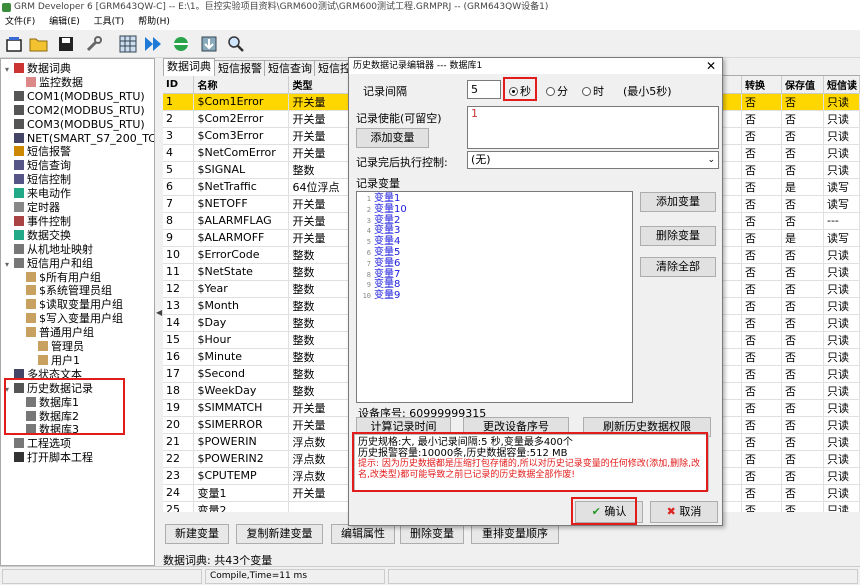  What do you see at coordinates (14, 44) in the screenshot?
I see `new-project-icon` at bounding box center [14, 44].